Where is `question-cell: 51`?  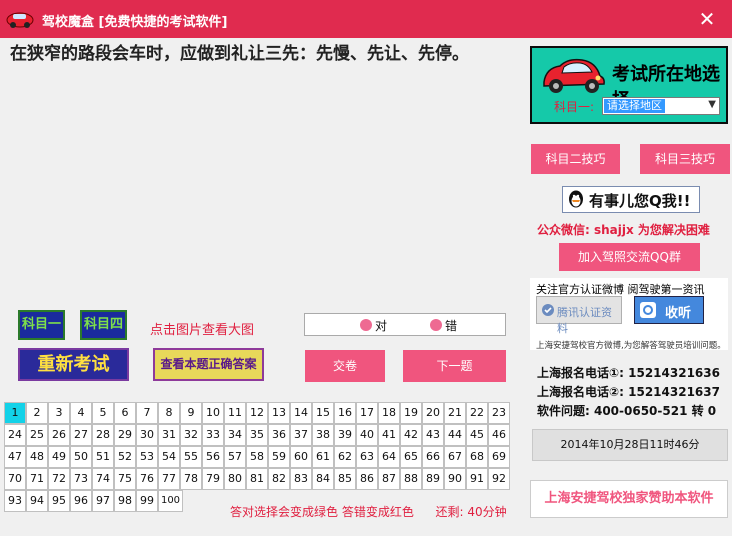
question-cell: 51 is located at coordinates (103, 457).